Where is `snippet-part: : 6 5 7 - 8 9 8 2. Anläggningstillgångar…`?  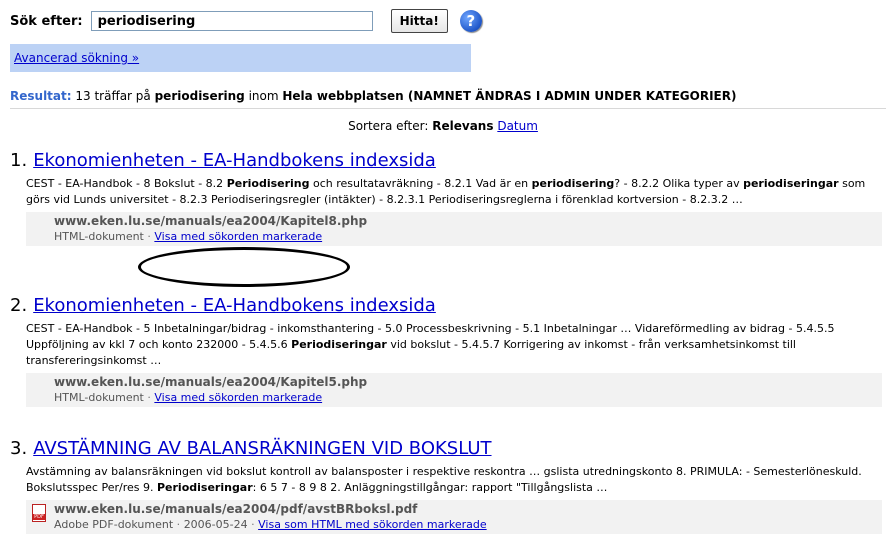
snippet-part: : 6 5 7 - 8 9 8 2. Anläggningstillgångar… is located at coordinates (430, 487).